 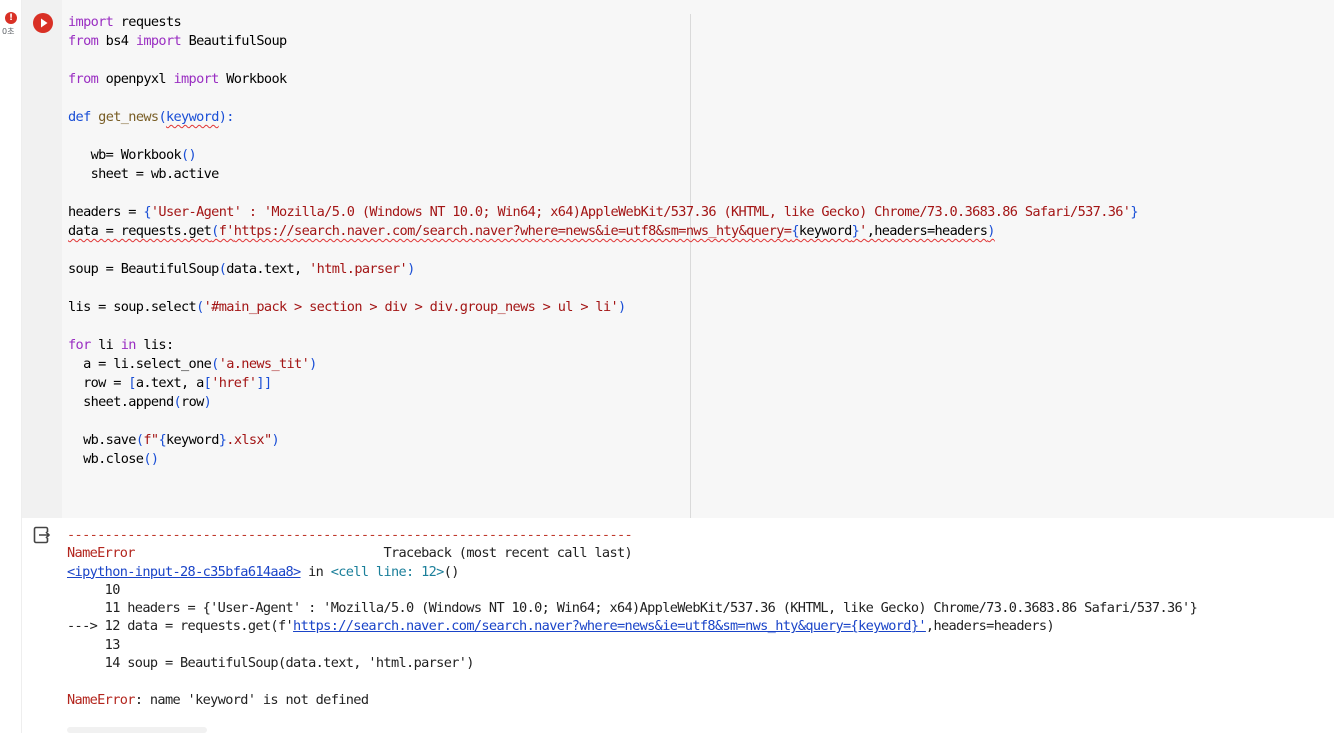 What do you see at coordinates (42, 259) in the screenshot?
I see `cell-gutter` at bounding box center [42, 259].